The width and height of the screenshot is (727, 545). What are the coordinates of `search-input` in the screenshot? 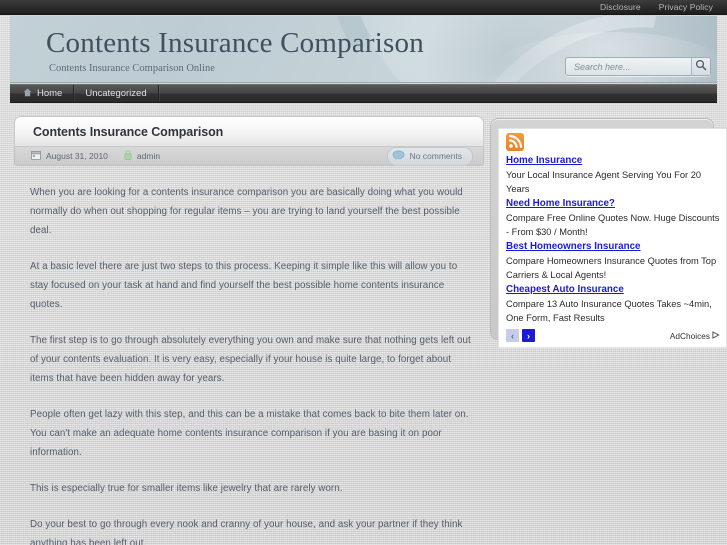 It's located at (628, 66).